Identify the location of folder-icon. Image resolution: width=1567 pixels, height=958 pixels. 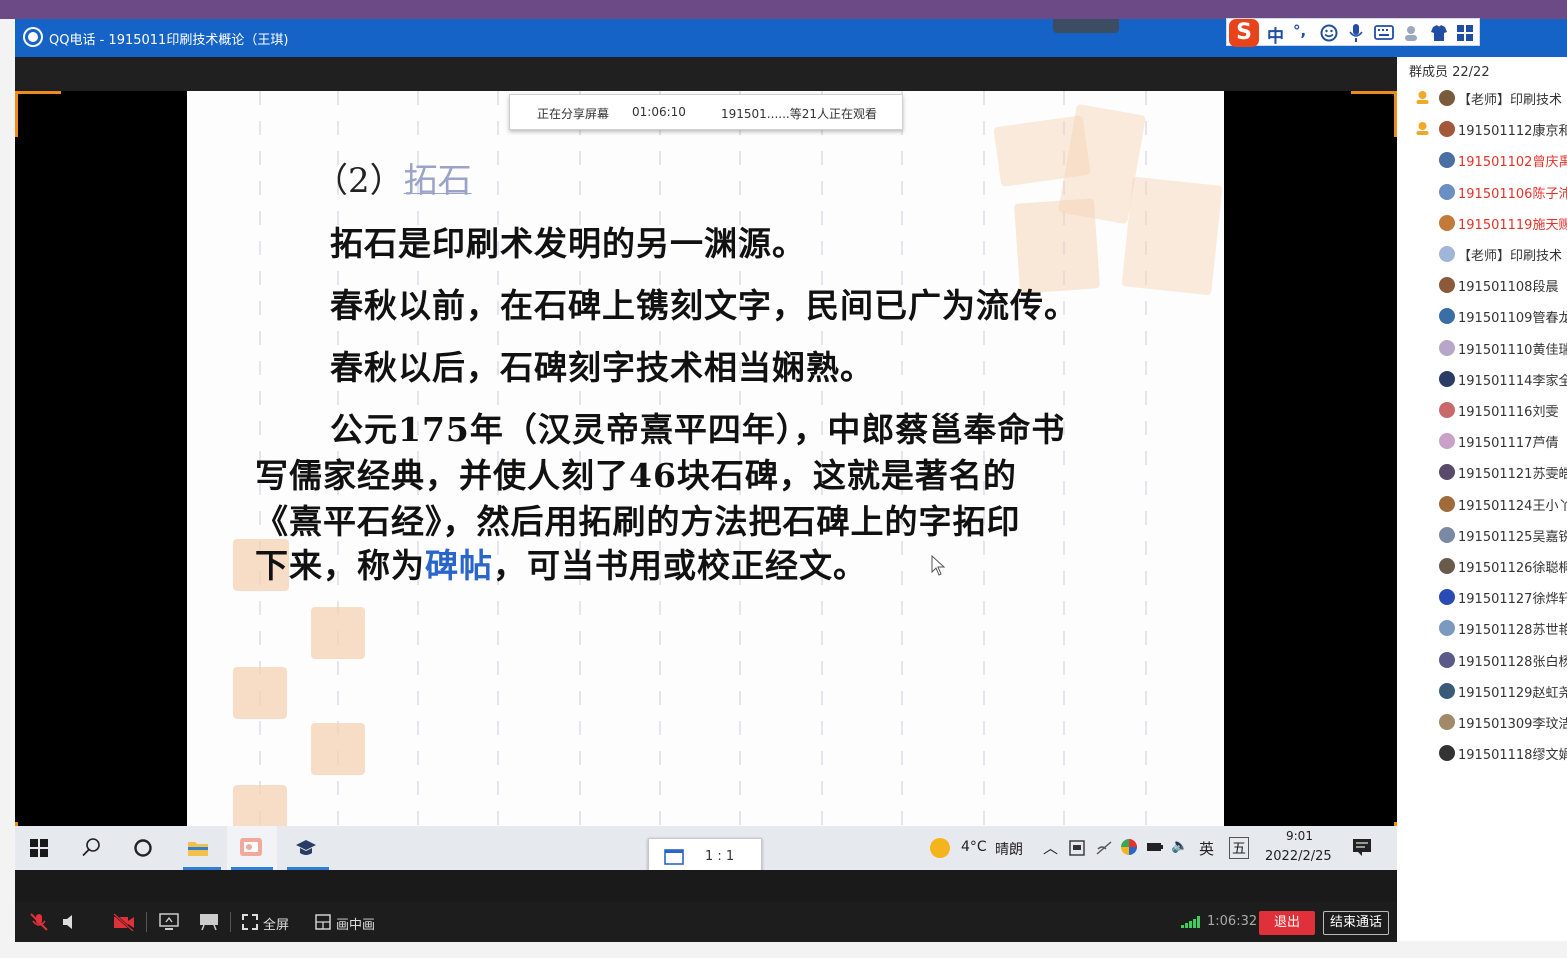
(198, 848).